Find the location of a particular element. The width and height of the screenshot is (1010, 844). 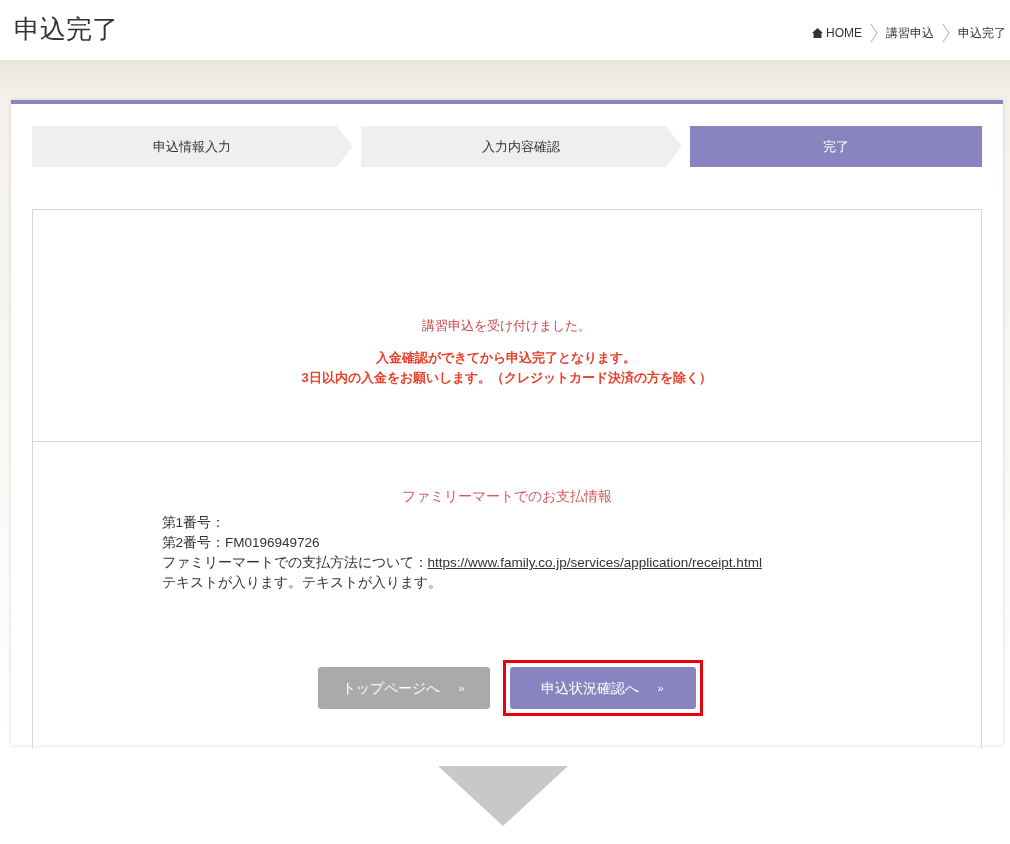

breadcrumb-link: 講習申込 is located at coordinates (910, 33).